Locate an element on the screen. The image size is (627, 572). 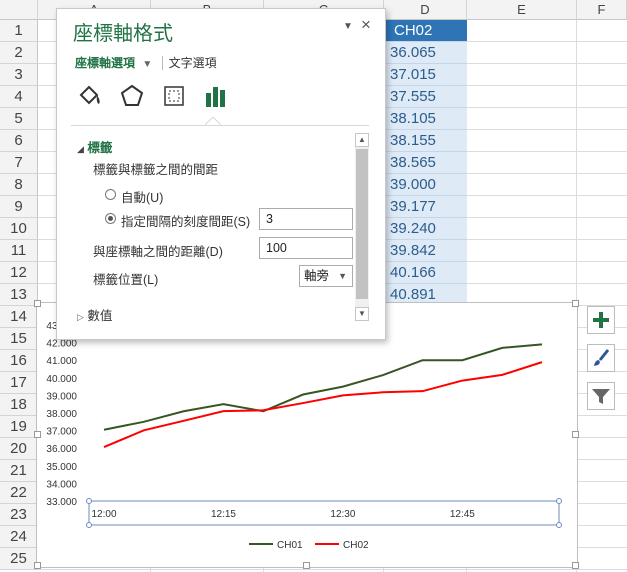
chart-styles-button is located at coordinates (601, 358).